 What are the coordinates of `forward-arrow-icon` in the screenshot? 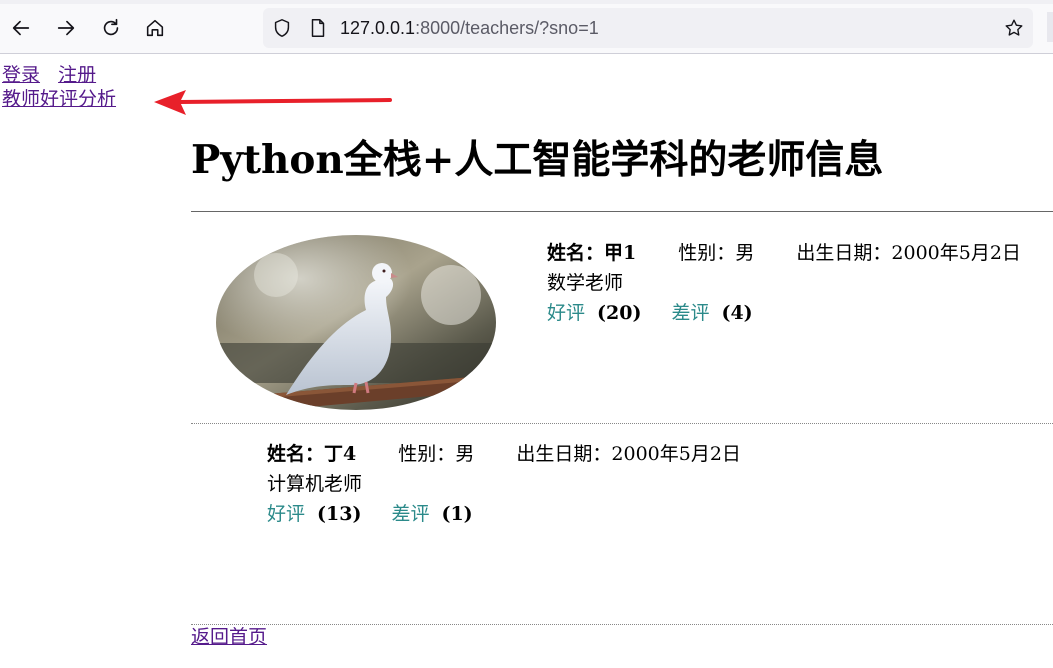 It's located at (66, 28).